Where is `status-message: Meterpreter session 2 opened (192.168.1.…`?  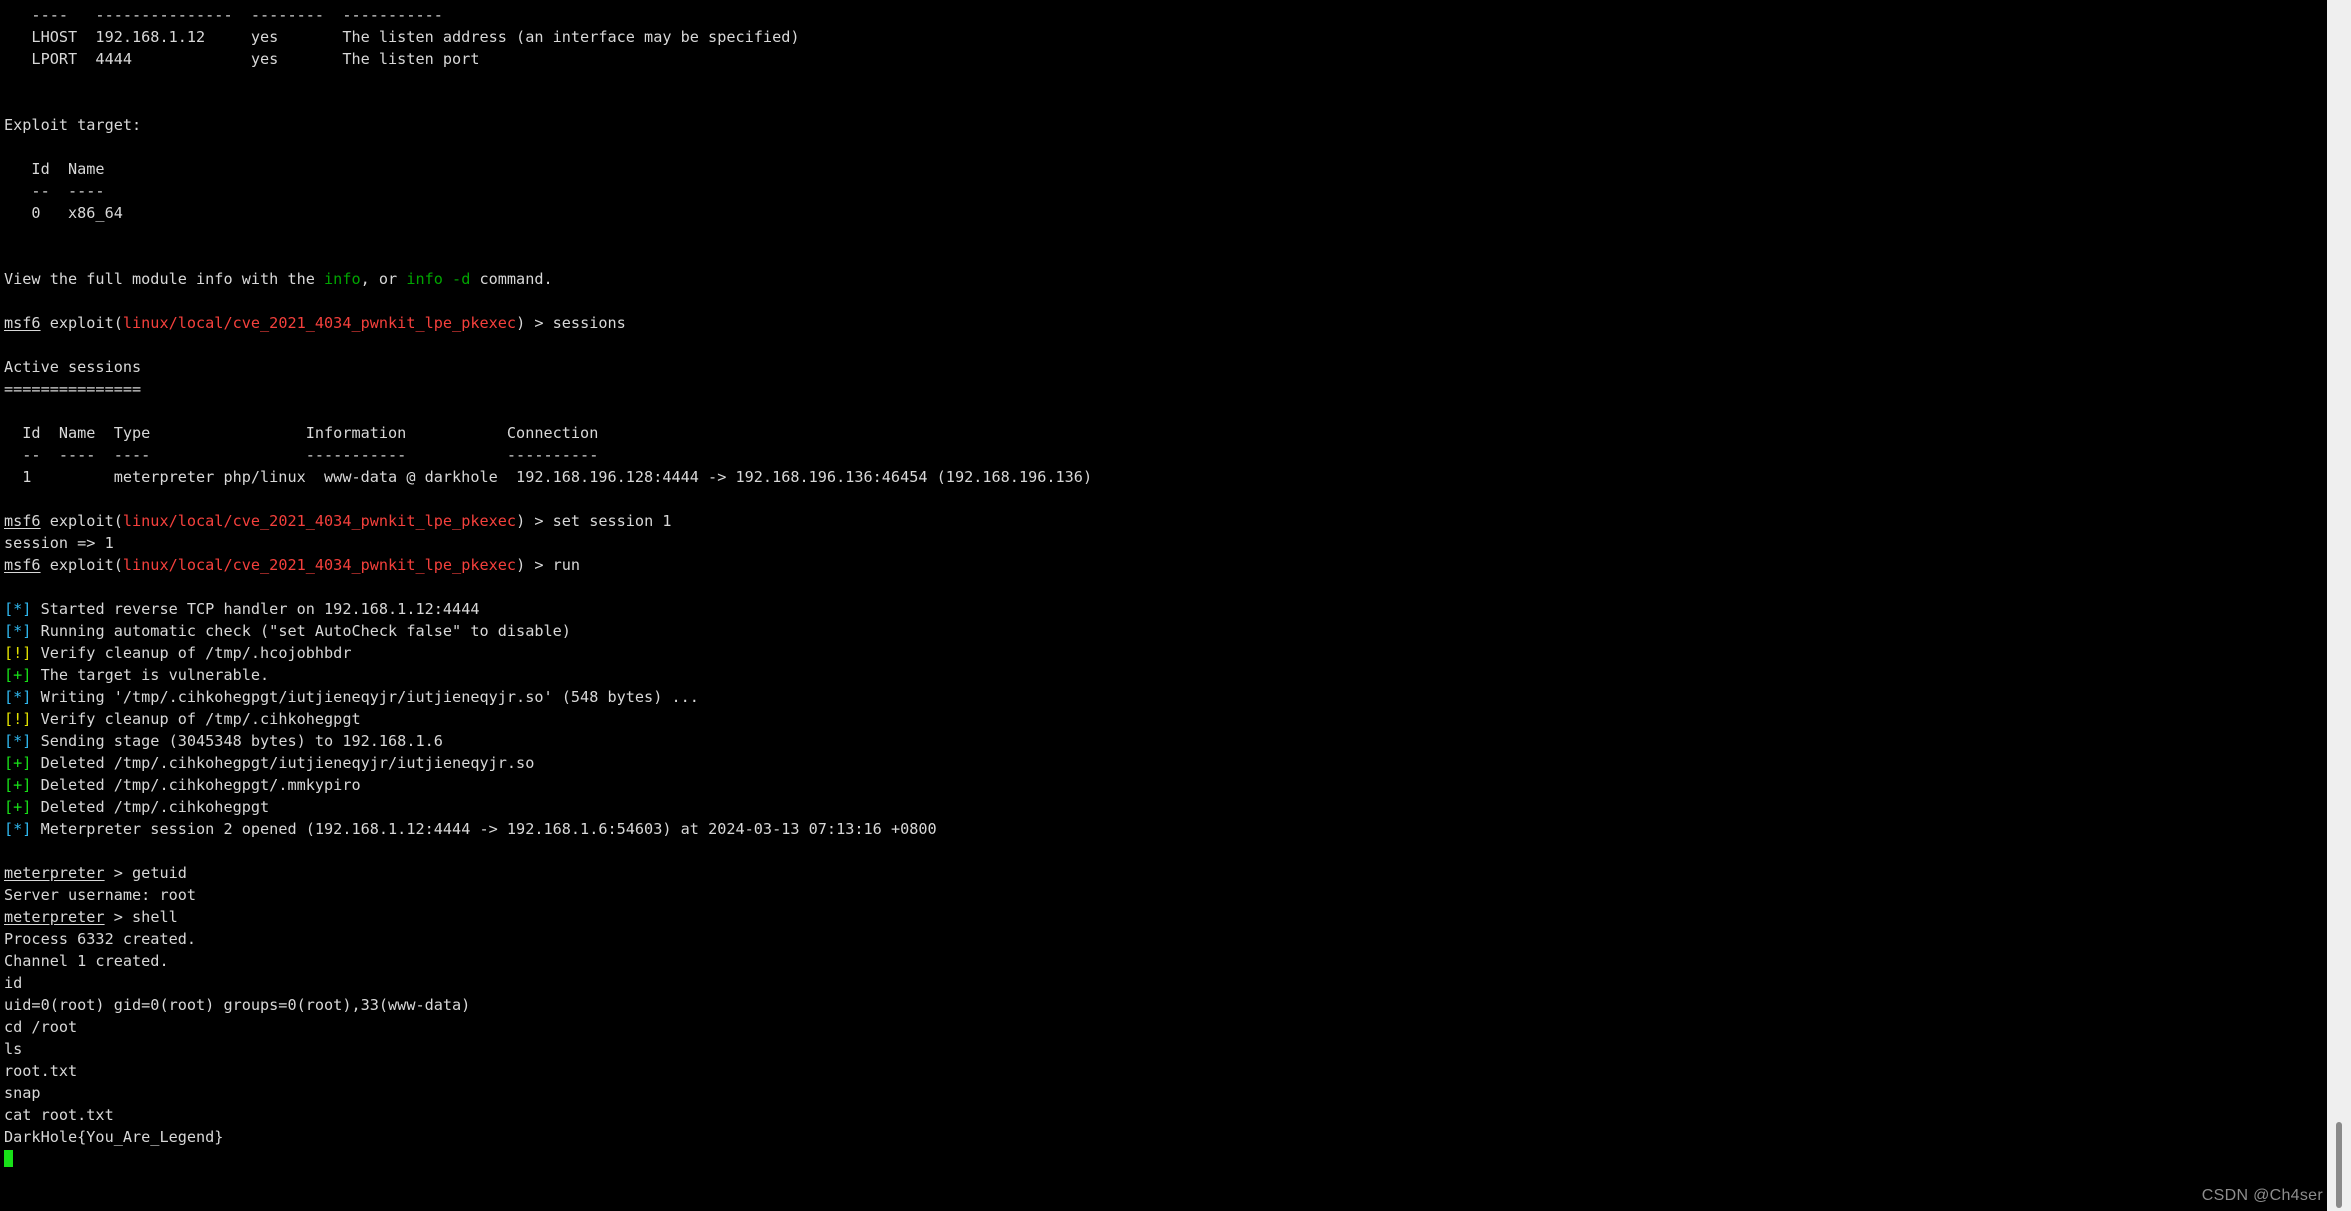
status-message: Meterpreter session 2 opened (192.168.1.… is located at coordinates (484, 829).